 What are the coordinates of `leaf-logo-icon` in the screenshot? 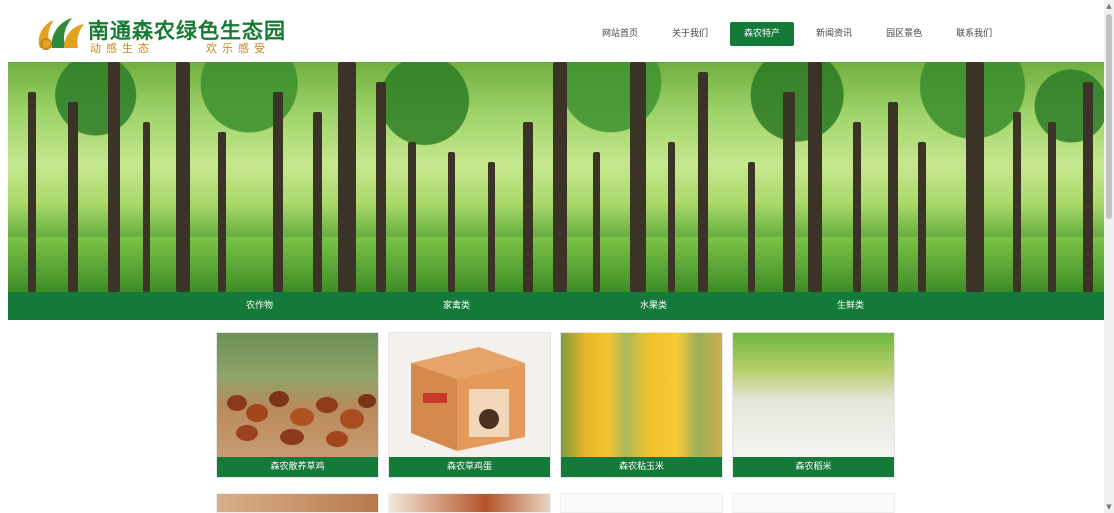 It's located at (61, 34).